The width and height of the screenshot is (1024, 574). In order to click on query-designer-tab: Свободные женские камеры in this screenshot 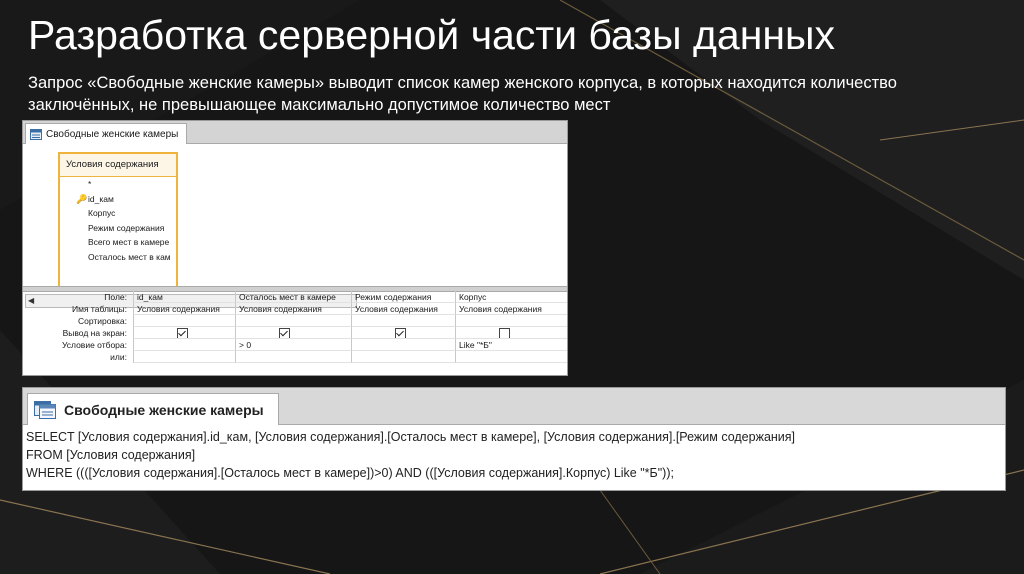, I will do `click(106, 133)`.